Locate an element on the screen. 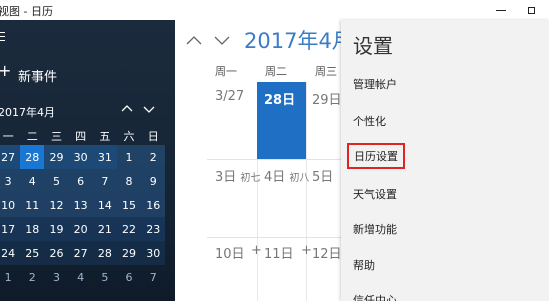  mini-calendar-today: 28 is located at coordinates (32, 157).